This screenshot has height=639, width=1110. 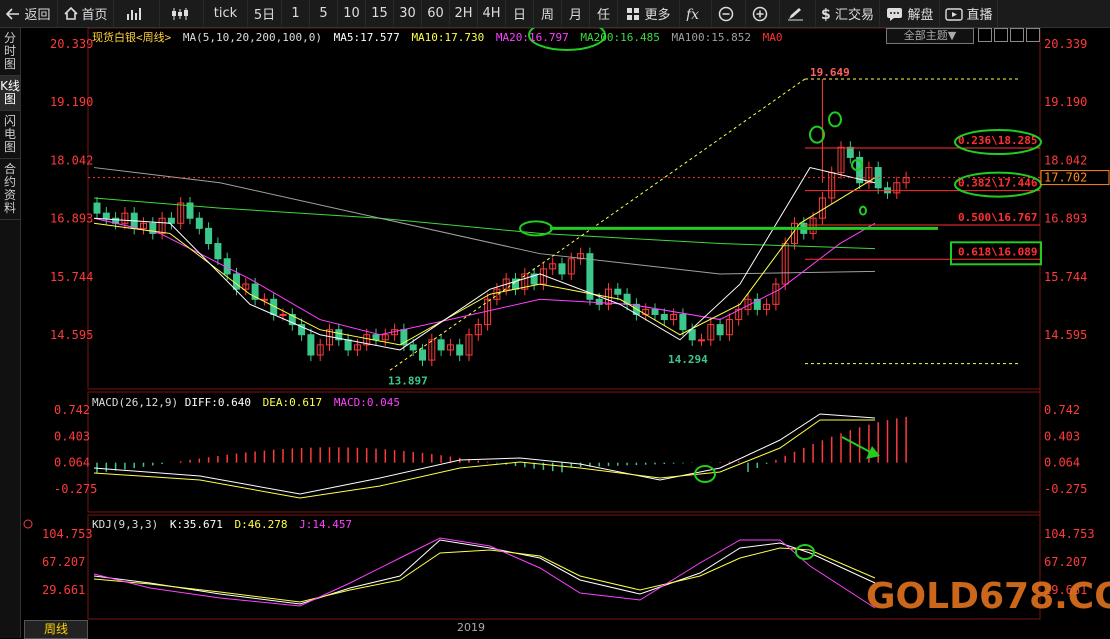 What do you see at coordinates (1033, 35) in the screenshot?
I see `window-close-button` at bounding box center [1033, 35].